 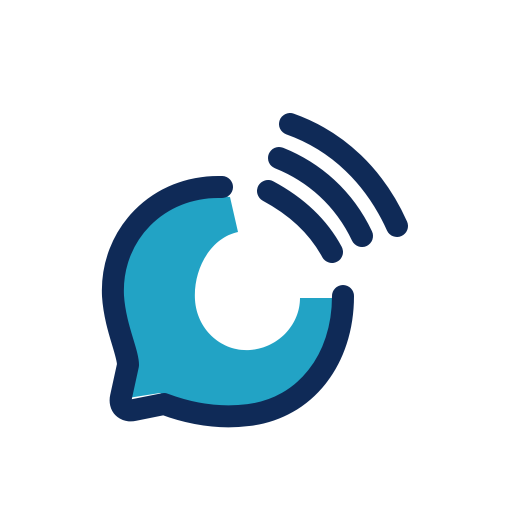 I want to click on signal-wave-inner, so click(x=300, y=221).